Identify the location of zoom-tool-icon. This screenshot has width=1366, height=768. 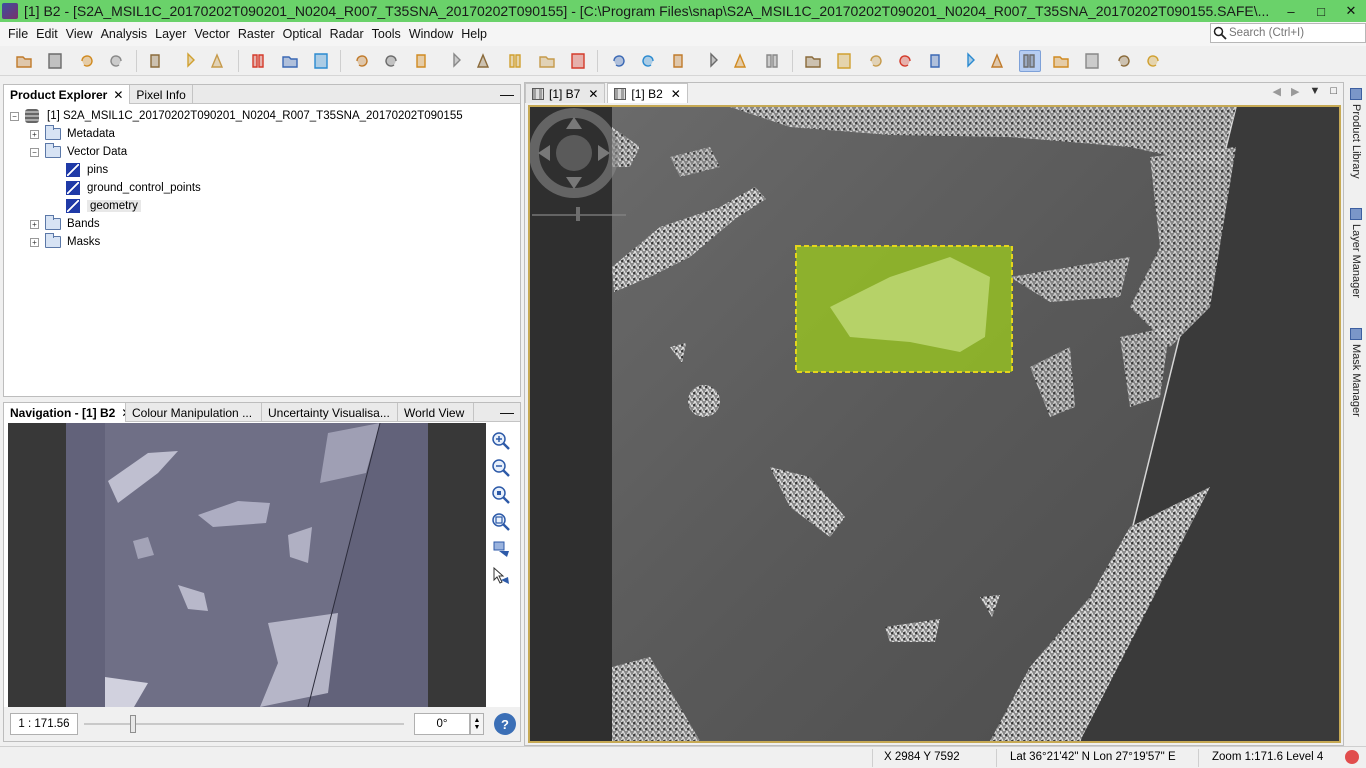
(875, 61).